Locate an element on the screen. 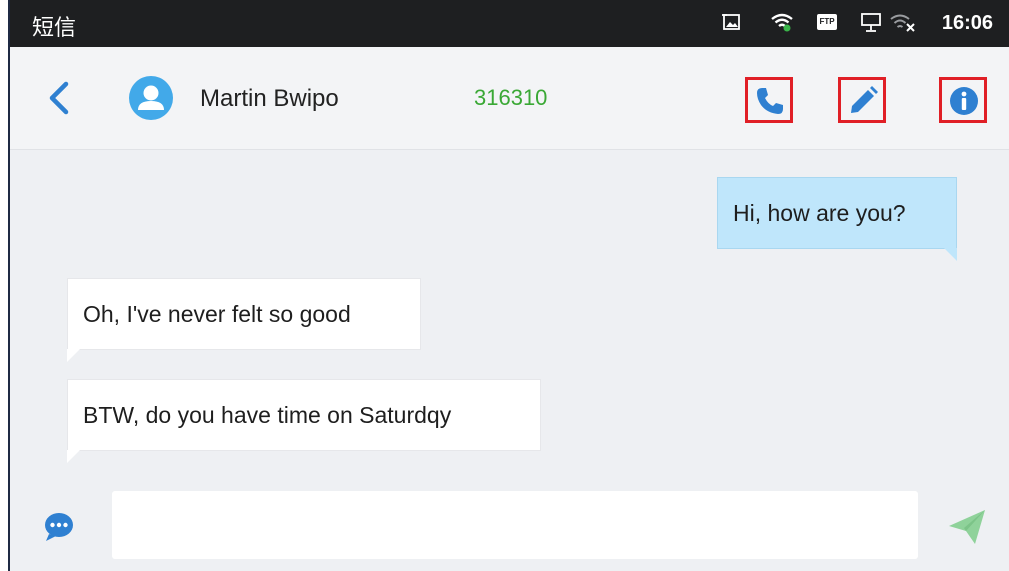 The height and width of the screenshot is (571, 1009). info-button is located at coordinates (963, 100).